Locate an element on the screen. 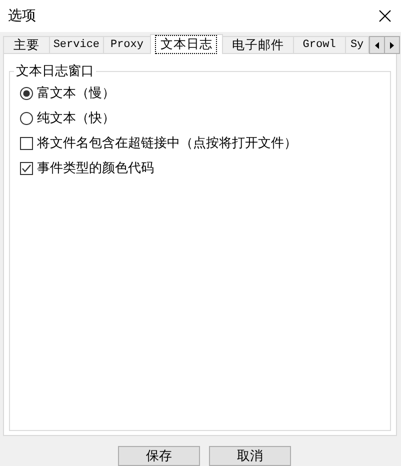 The image size is (401, 466). option-label: 纯文本（快） is located at coordinates (76, 118).